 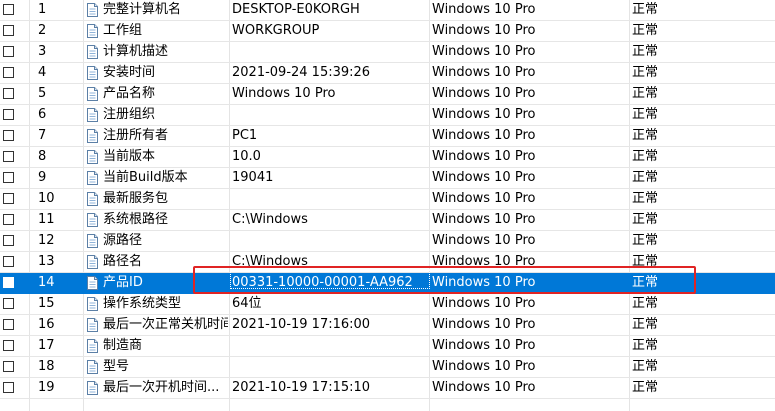 I want to click on table-row: 5 产品名称 Windows 10 Pro Windows 10 Pro 正常, so click(x=387, y=94).